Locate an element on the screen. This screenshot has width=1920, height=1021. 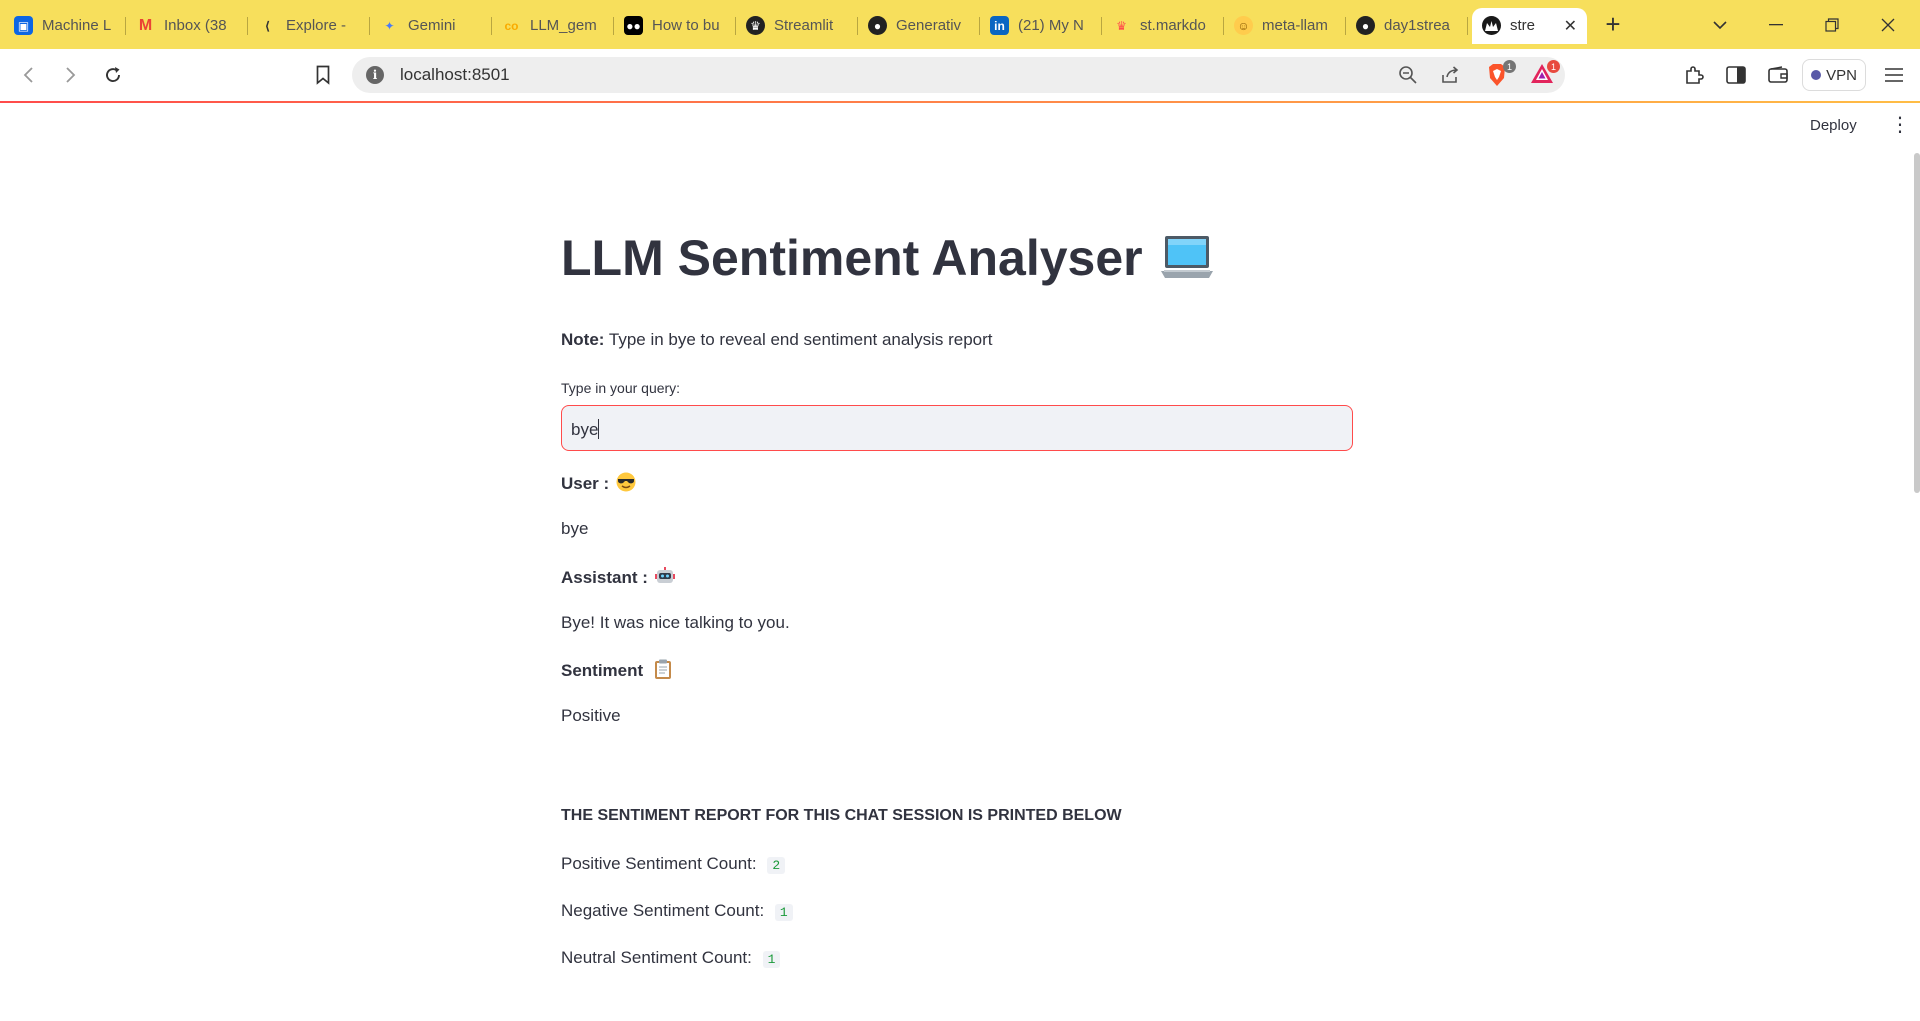
colab-icon: co is located at coordinates (511, 25).